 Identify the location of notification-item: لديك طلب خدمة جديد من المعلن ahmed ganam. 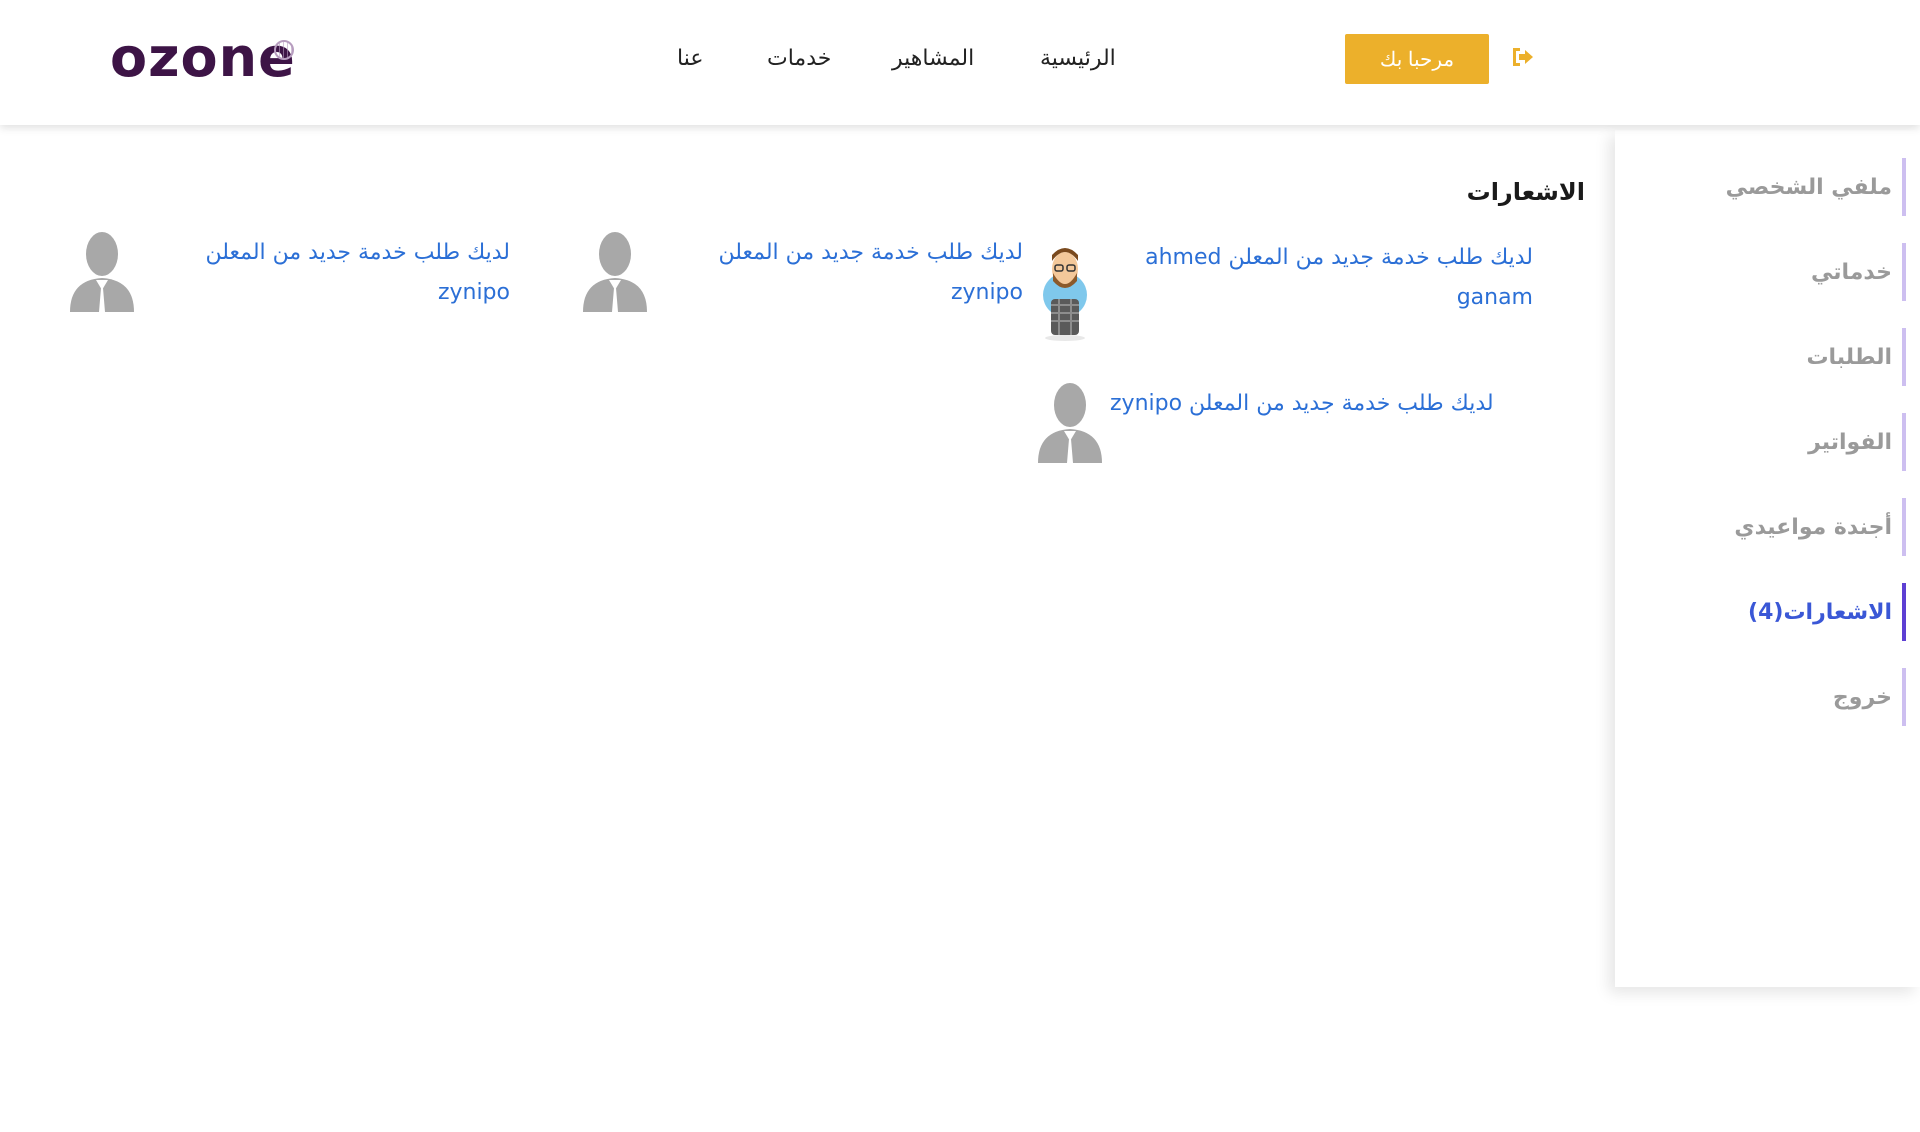
(1285, 288).